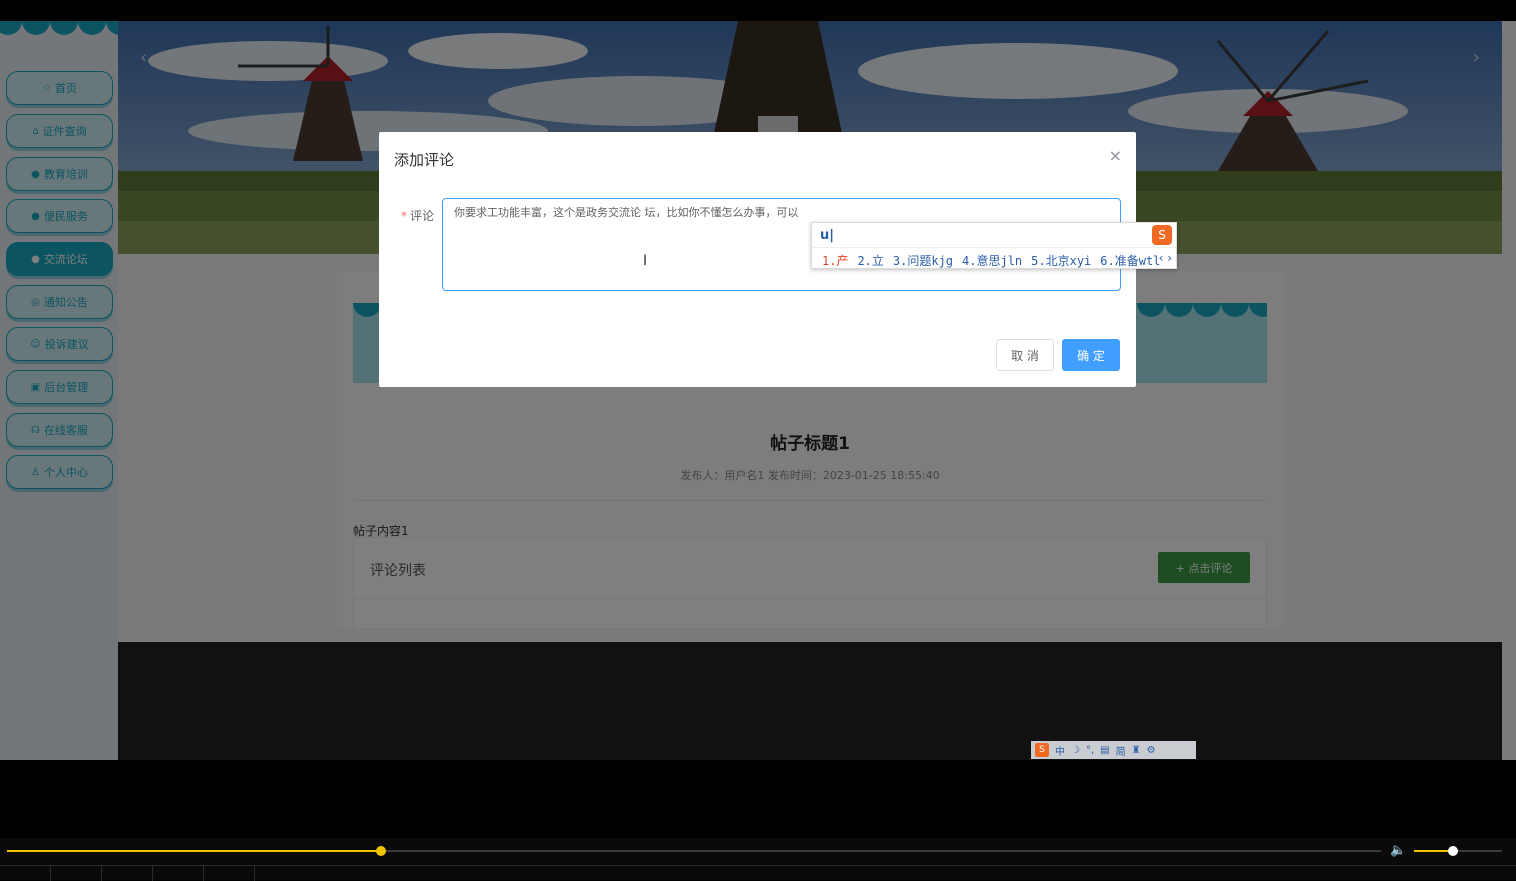 The image size is (1516, 881). I want to click on seek-progress, so click(194, 851).